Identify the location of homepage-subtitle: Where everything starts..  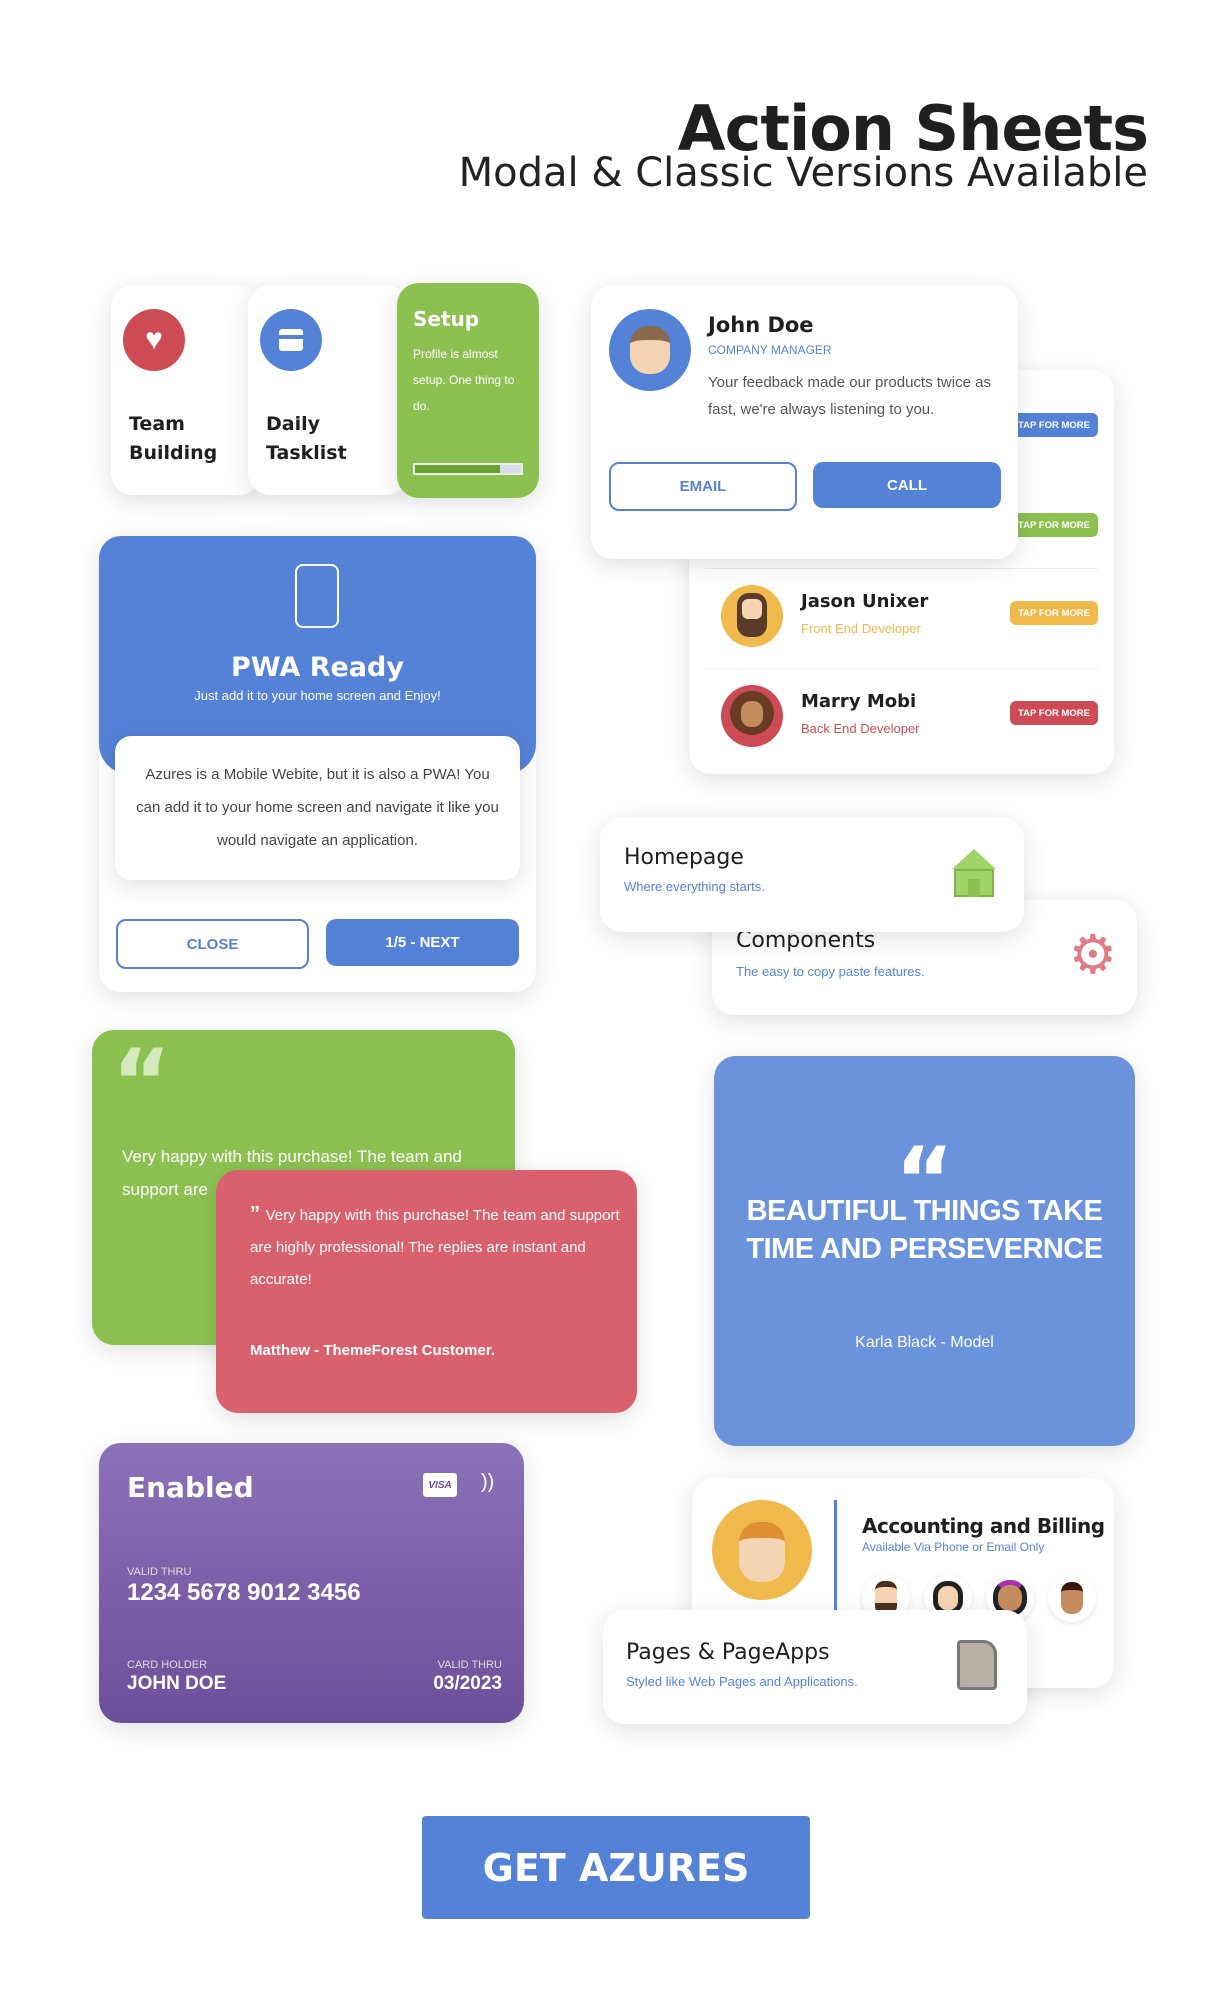
(694, 886).